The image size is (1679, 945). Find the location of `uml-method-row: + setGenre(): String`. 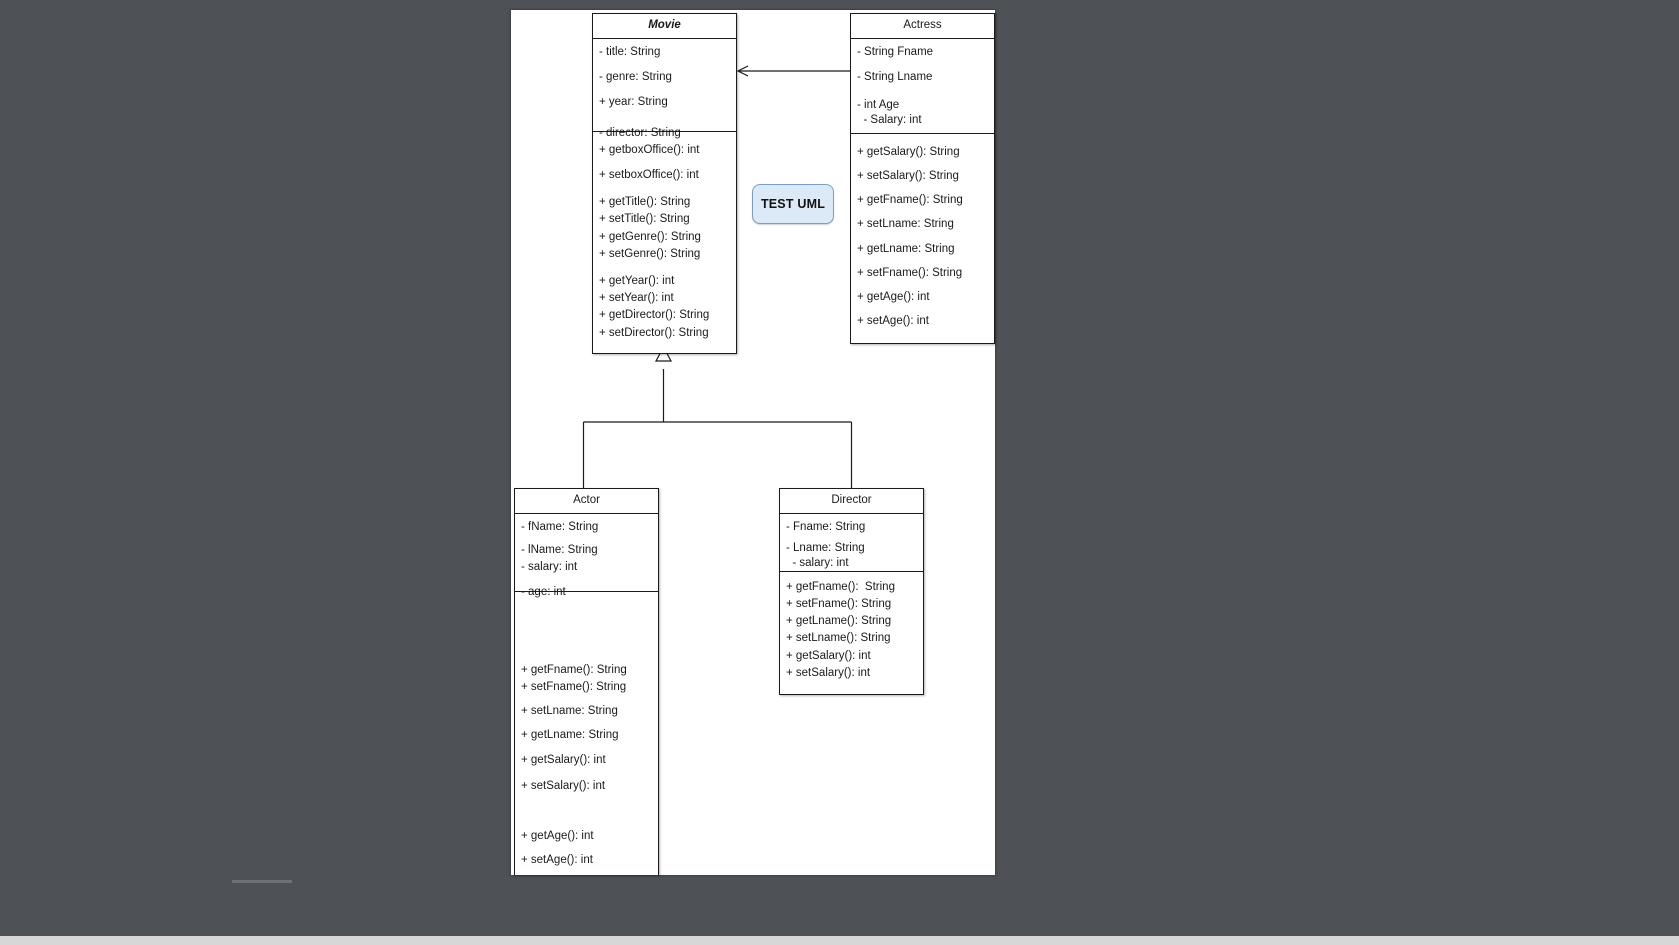

uml-method-row: + setGenre(): String is located at coordinates (650, 253).